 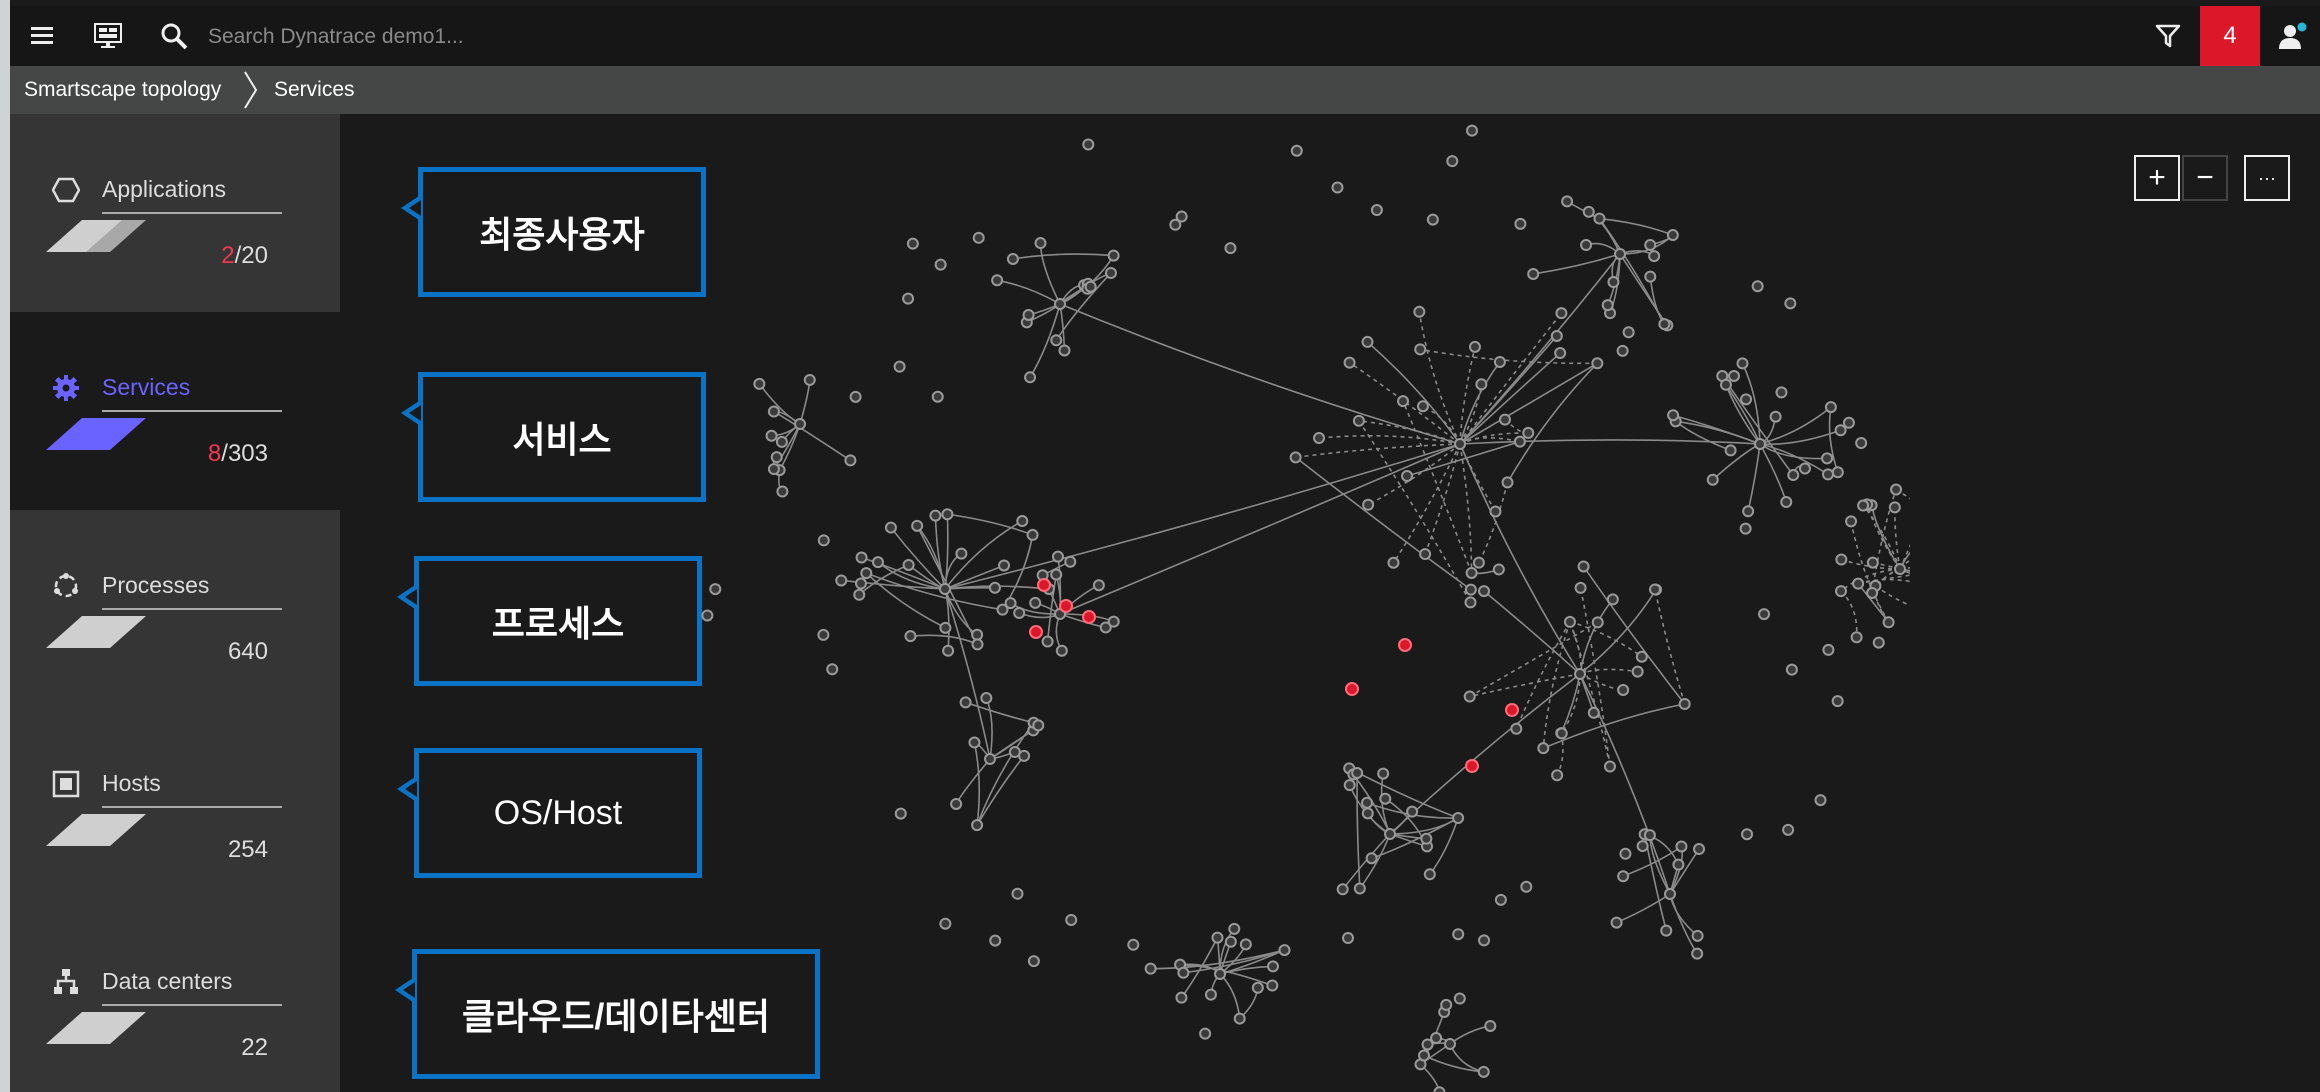 What do you see at coordinates (122, 90) in the screenshot?
I see `breadcrumb-smartscape: Smartscape topology` at bounding box center [122, 90].